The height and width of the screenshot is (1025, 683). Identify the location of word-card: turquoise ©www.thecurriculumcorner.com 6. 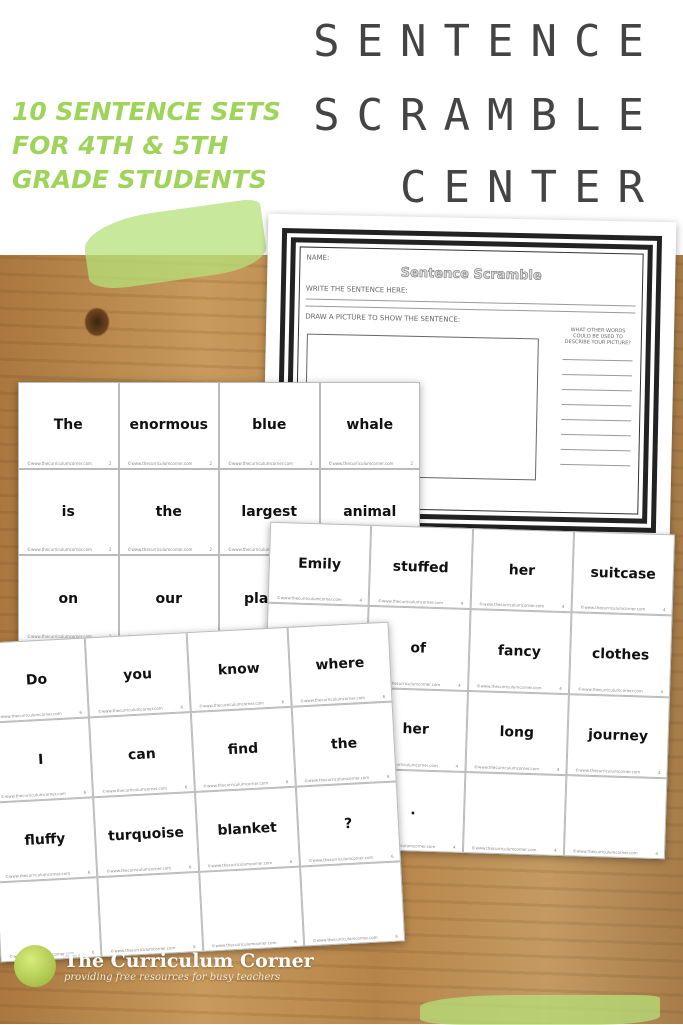
(146, 835).